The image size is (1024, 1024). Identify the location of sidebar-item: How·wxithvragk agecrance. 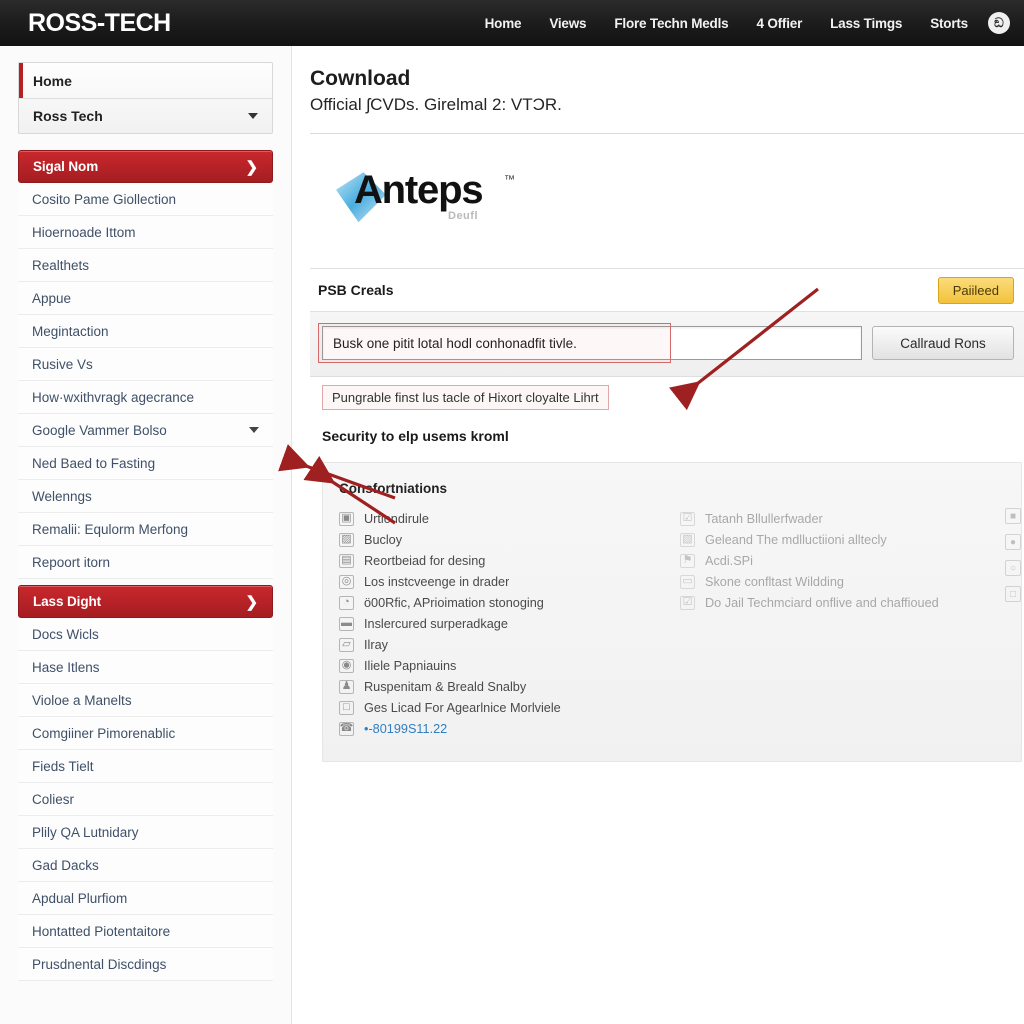
(145, 397).